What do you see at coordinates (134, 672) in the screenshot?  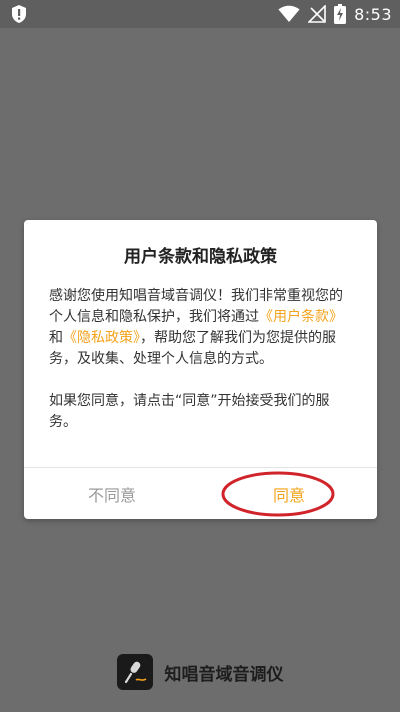 I see `microphone-app-icon` at bounding box center [134, 672].